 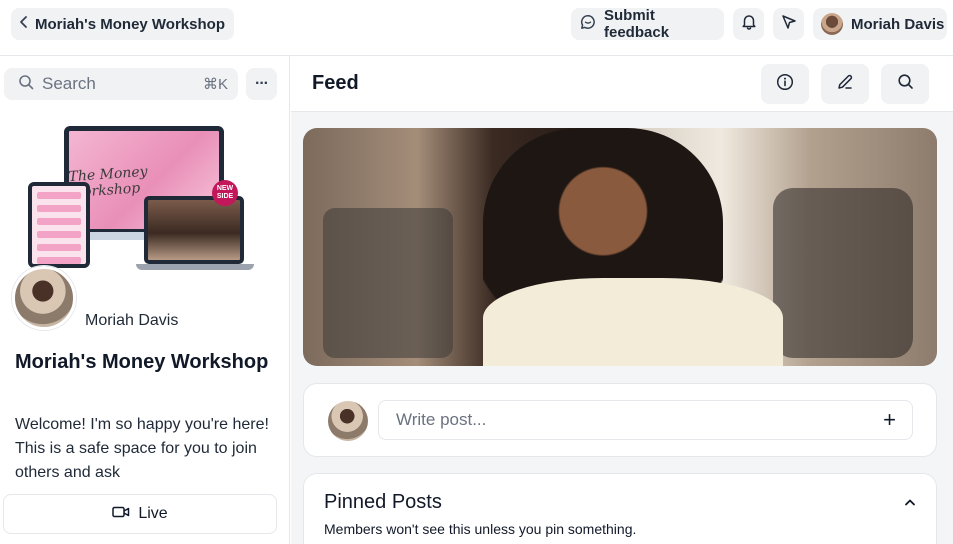 I want to click on collapse-pinned-button, so click(x=910, y=502).